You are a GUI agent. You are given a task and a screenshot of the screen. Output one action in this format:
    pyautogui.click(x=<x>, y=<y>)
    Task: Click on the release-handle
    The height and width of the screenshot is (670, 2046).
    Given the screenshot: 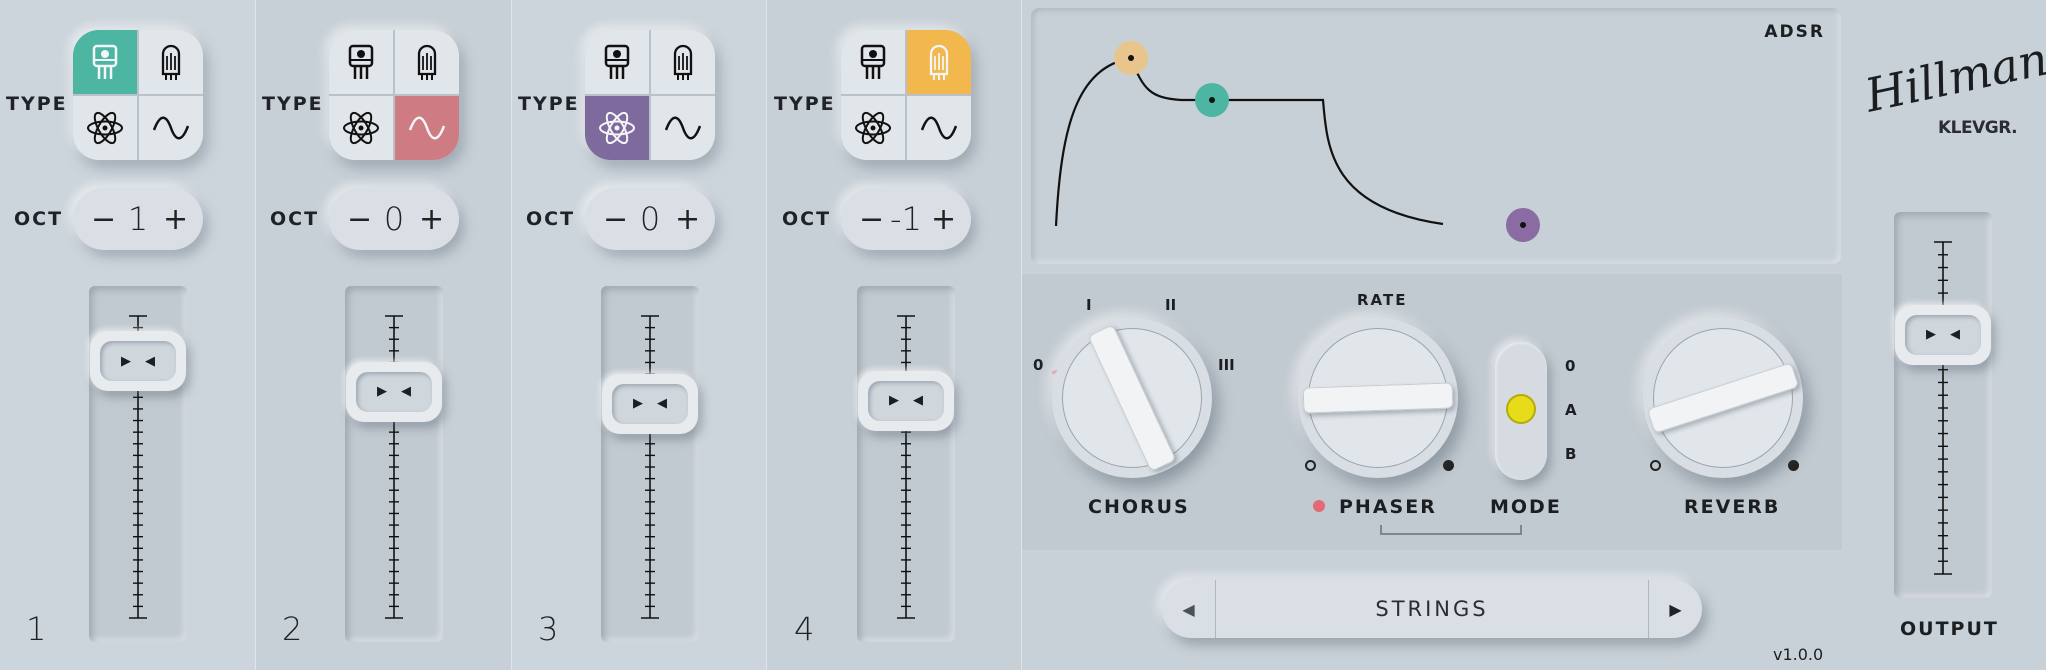 What is the action you would take?
    pyautogui.click(x=1523, y=225)
    